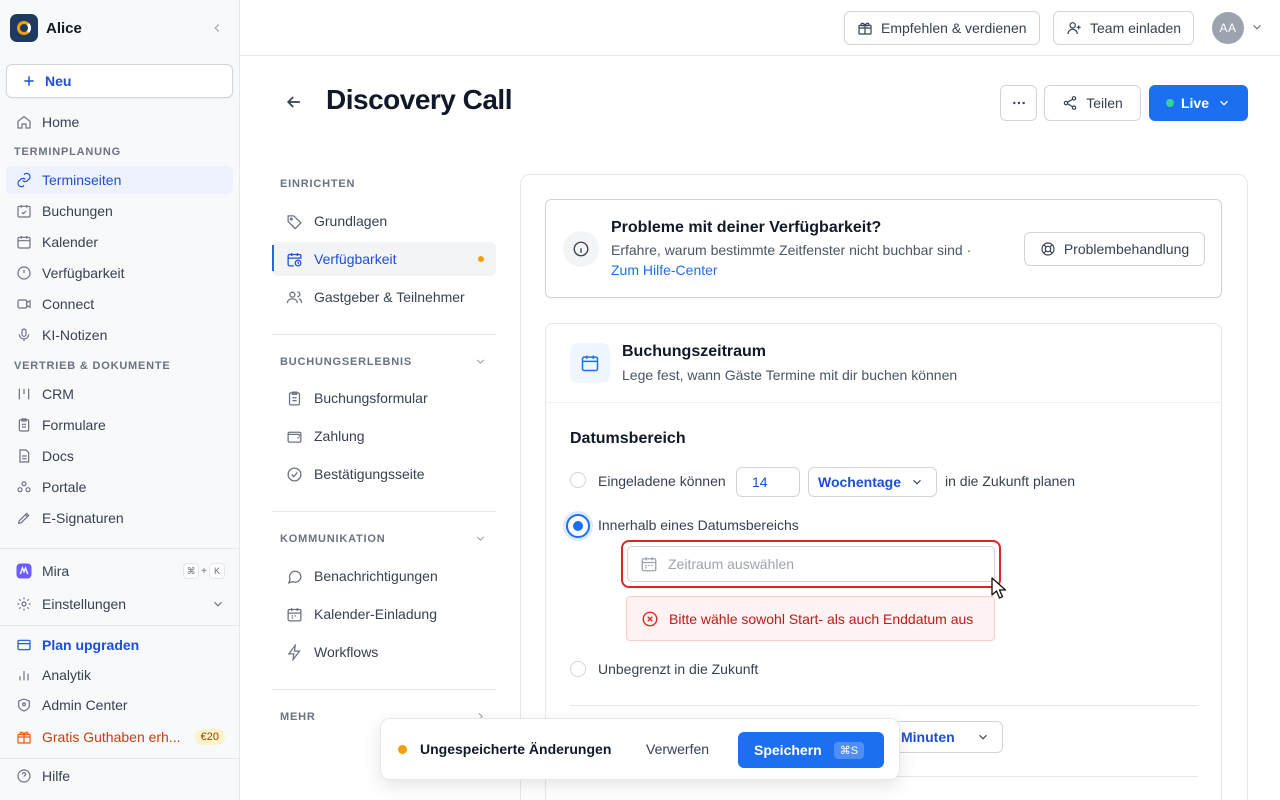 The image size is (1280, 800). I want to click on new-button-label: Neu, so click(58, 81).